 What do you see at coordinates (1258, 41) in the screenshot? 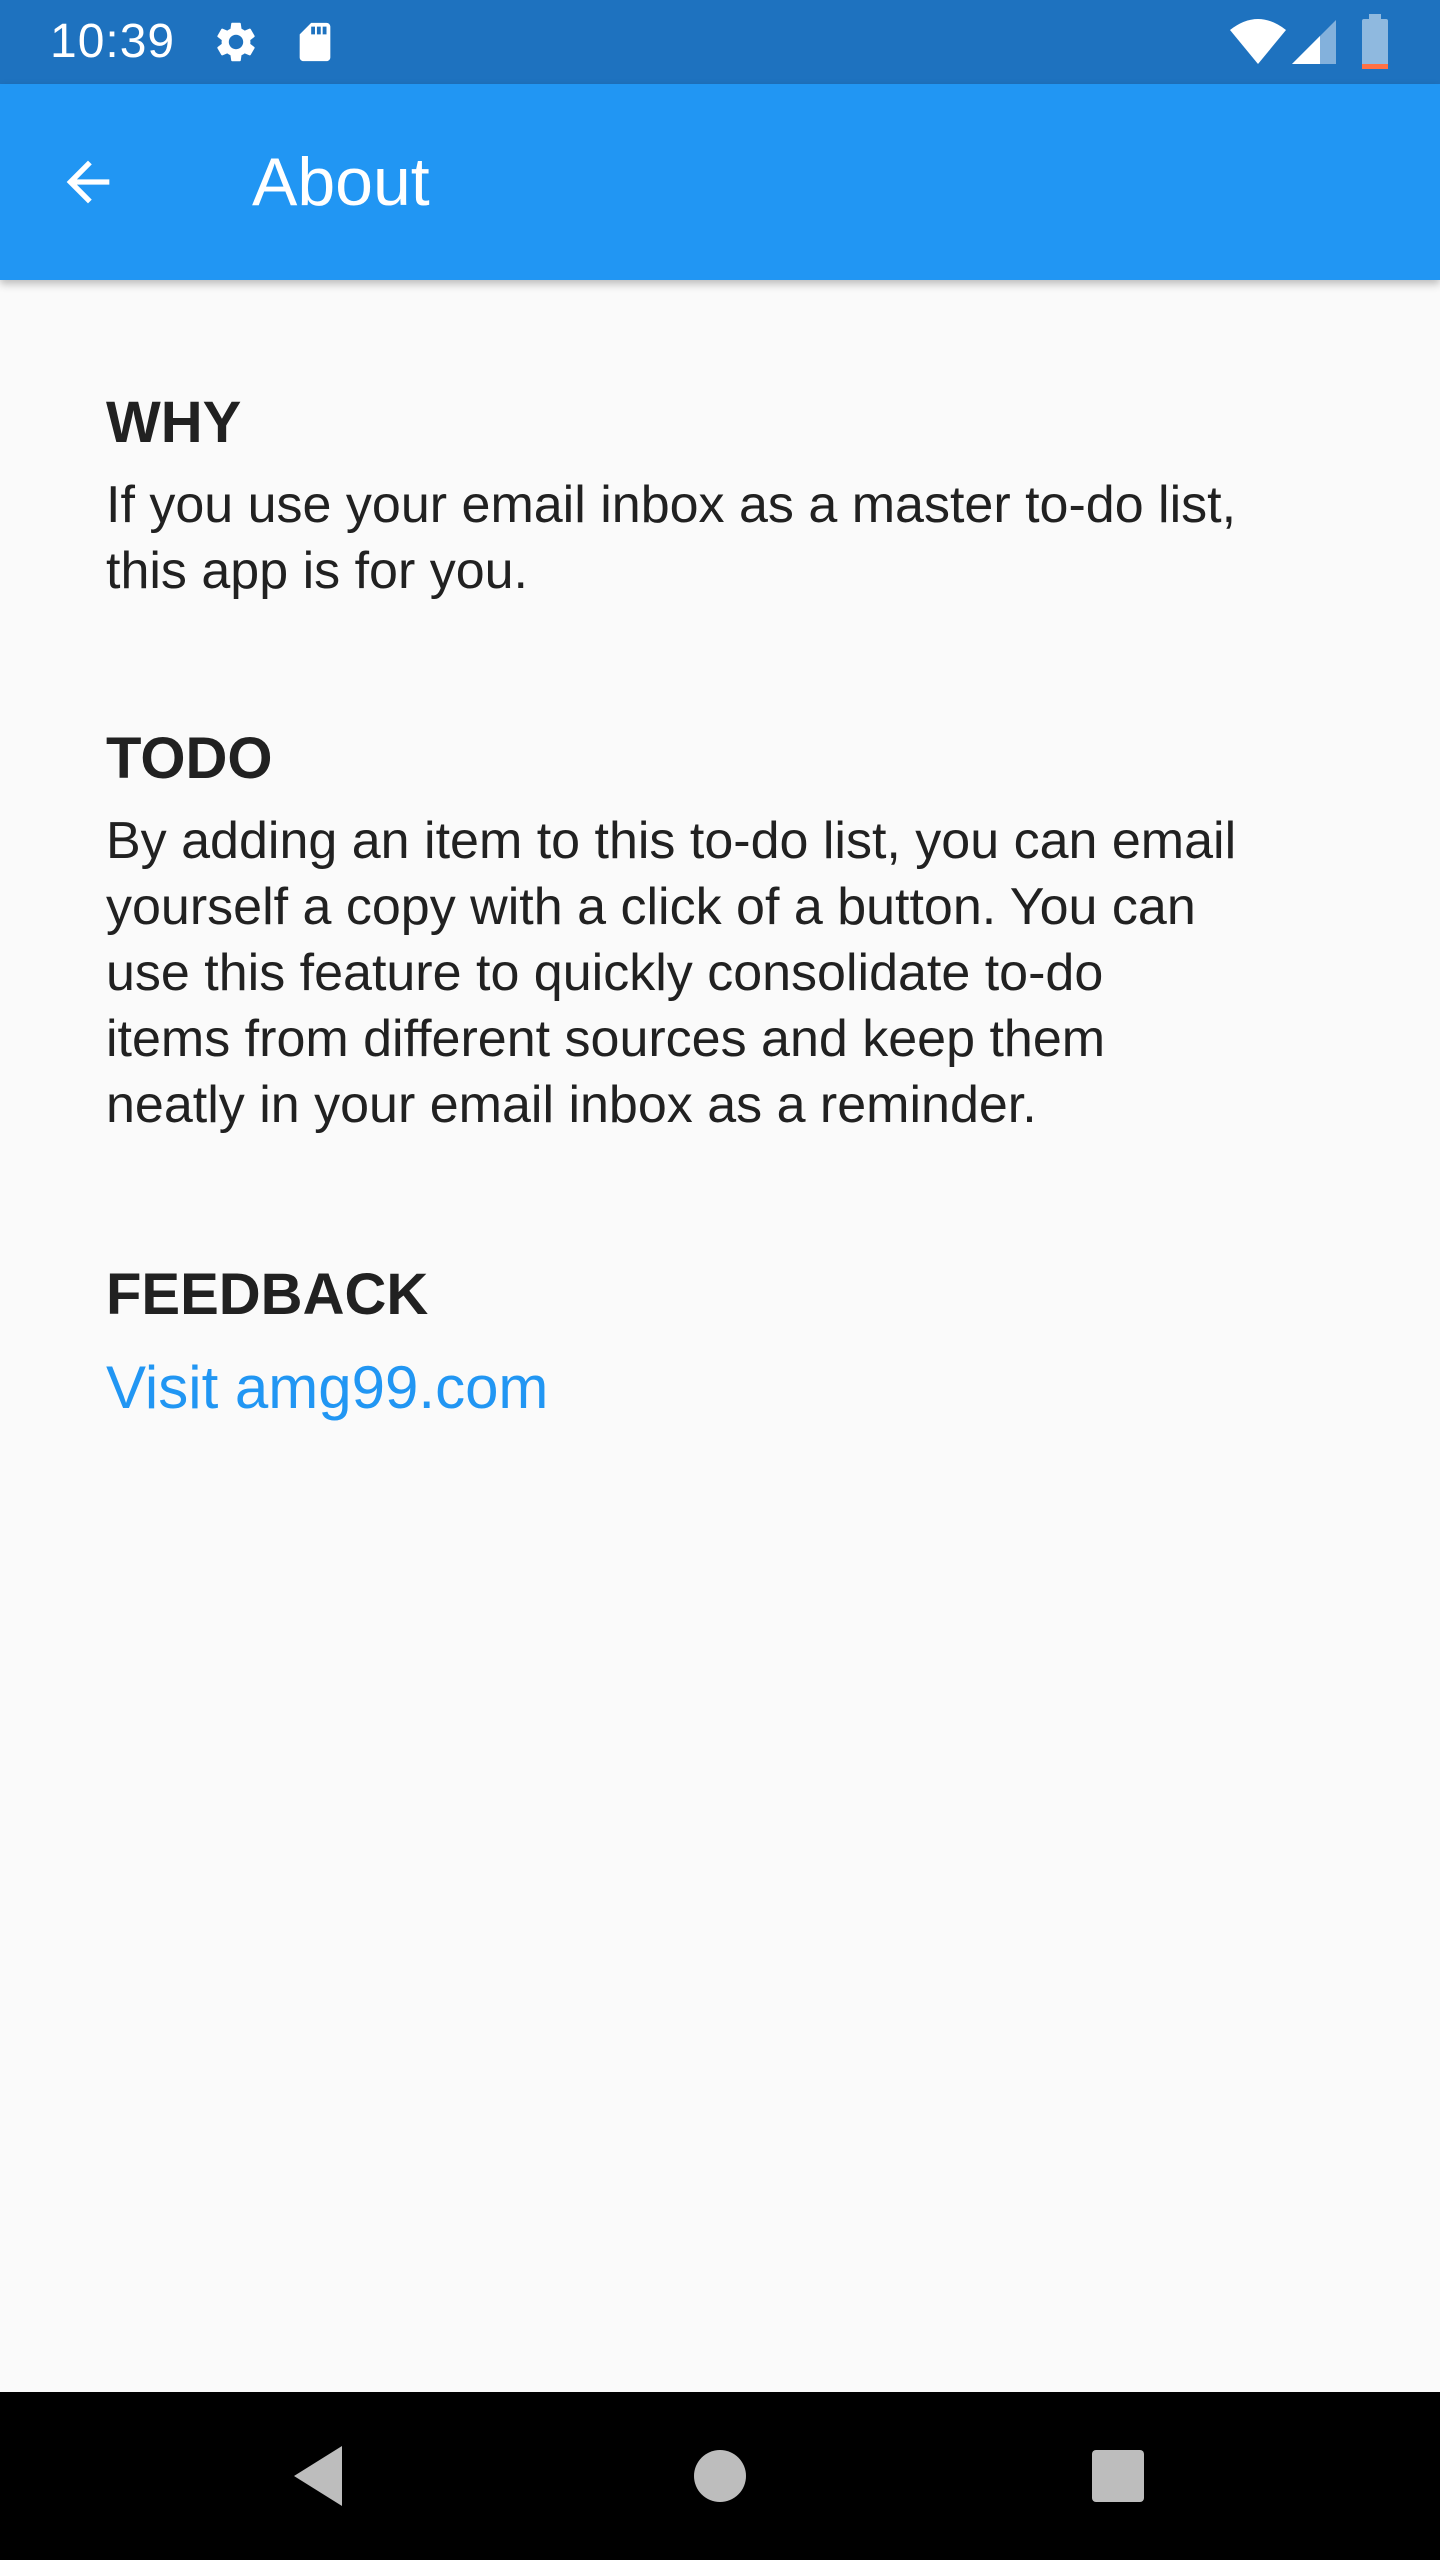
I see `wifi-icon` at bounding box center [1258, 41].